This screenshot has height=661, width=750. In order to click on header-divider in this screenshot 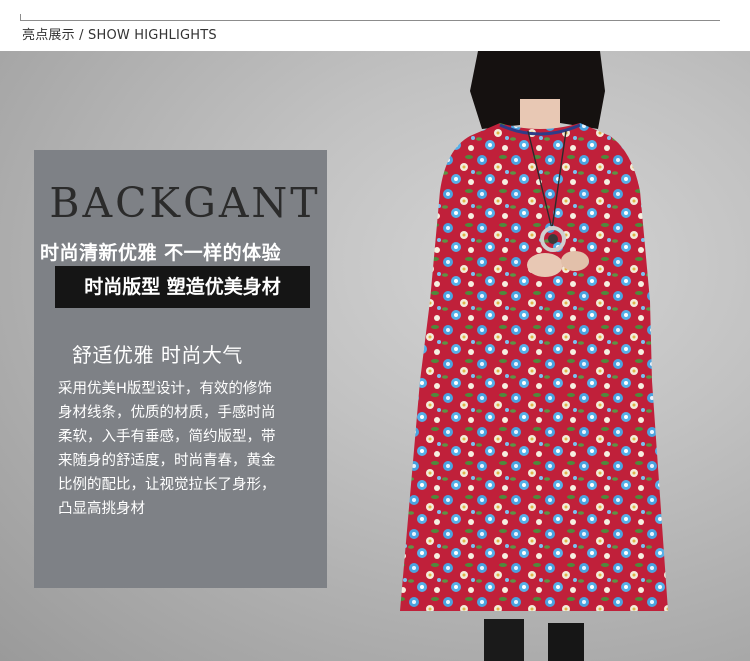, I will do `click(370, 20)`.